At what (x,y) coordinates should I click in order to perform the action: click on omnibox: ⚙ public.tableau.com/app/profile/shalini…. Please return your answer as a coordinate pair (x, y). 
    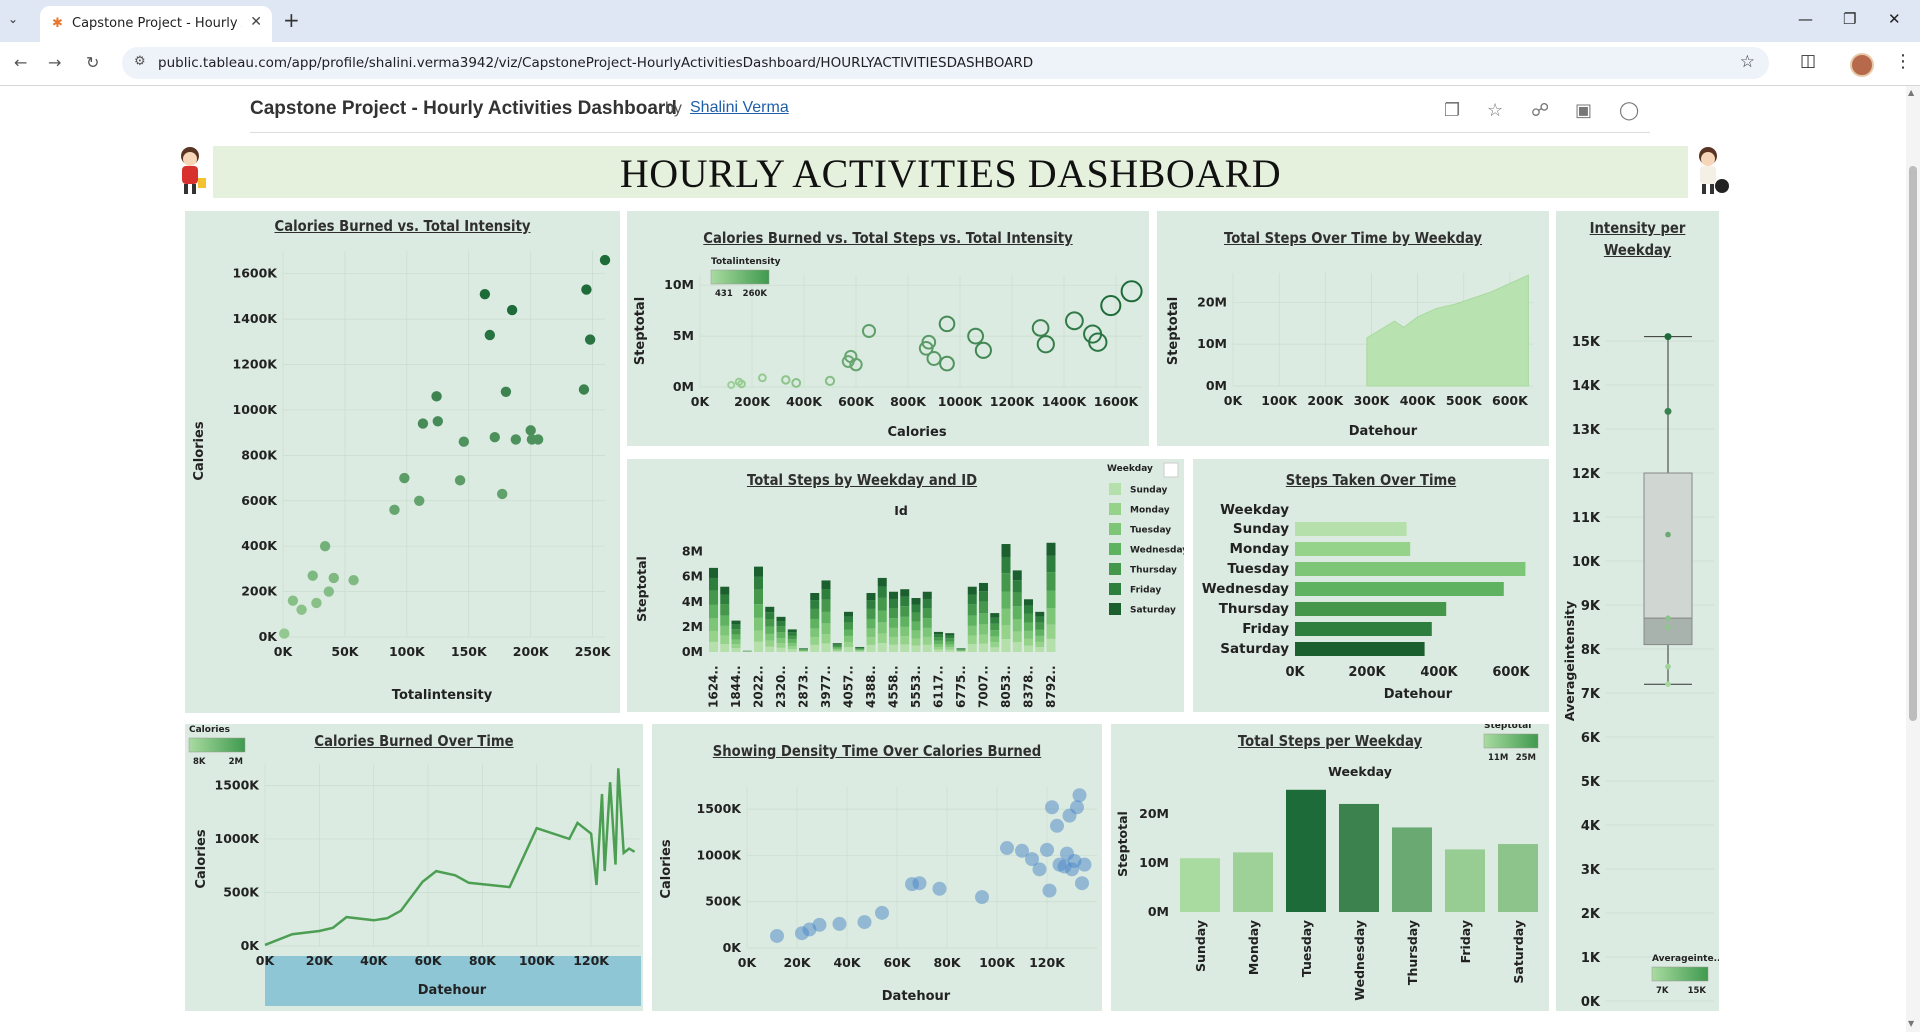
    Looking at the image, I should click on (945, 63).